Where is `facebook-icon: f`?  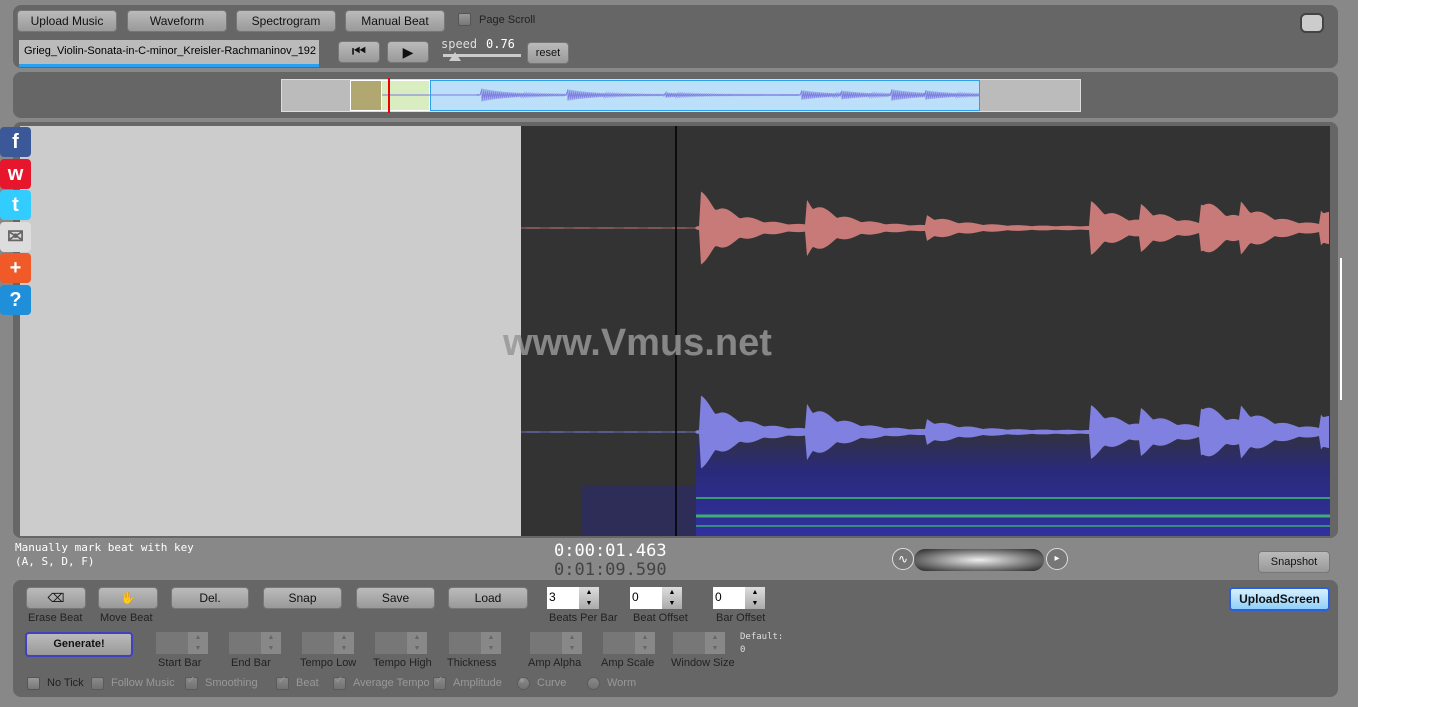
facebook-icon: f is located at coordinates (15, 142).